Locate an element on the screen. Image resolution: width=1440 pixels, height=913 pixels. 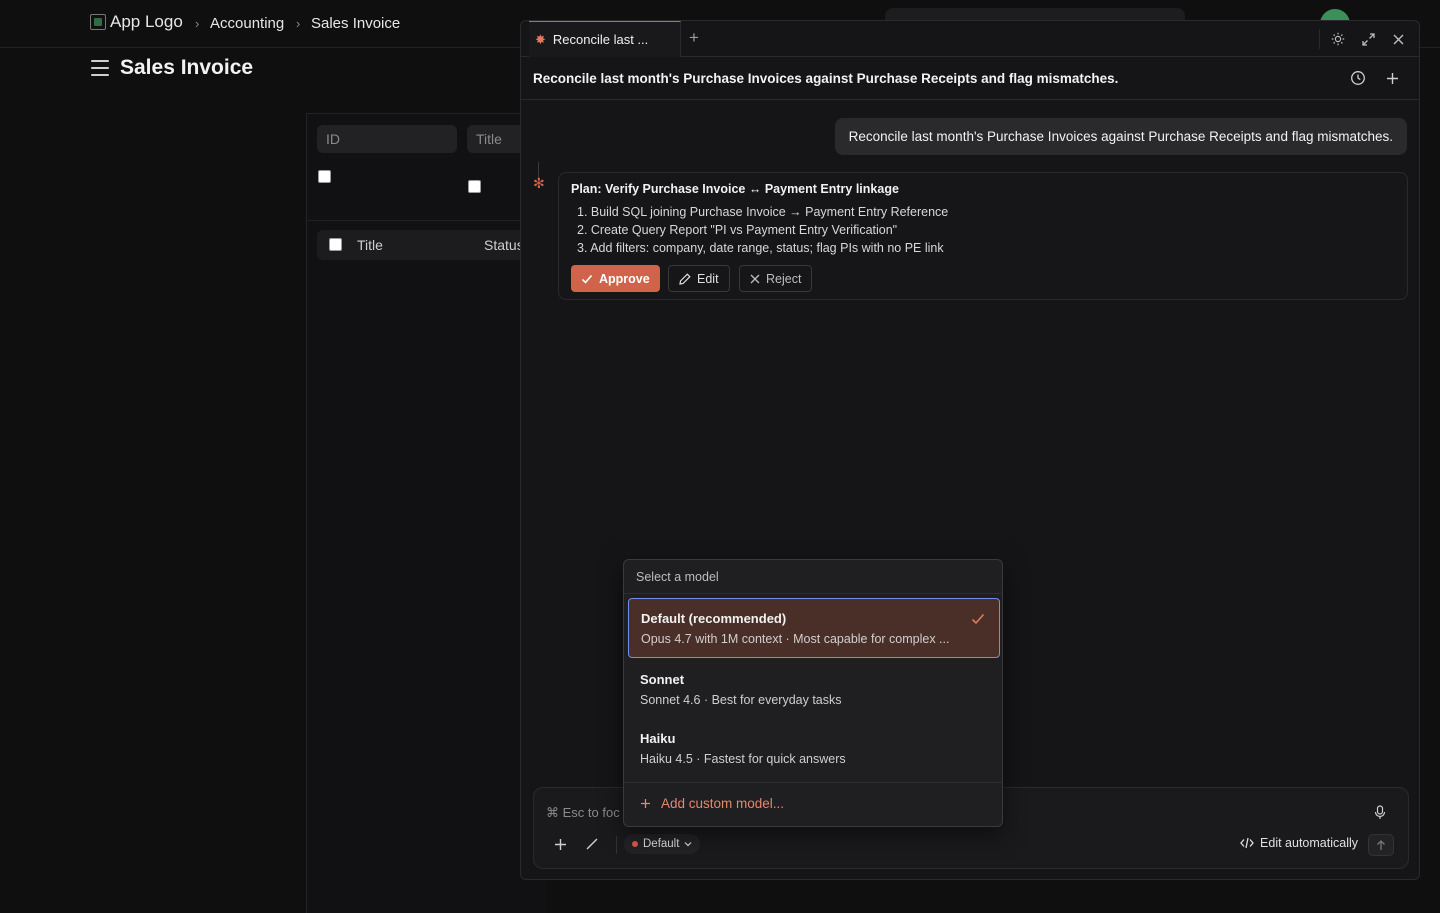
theme-toggle-button is located at coordinates (1338, 39).